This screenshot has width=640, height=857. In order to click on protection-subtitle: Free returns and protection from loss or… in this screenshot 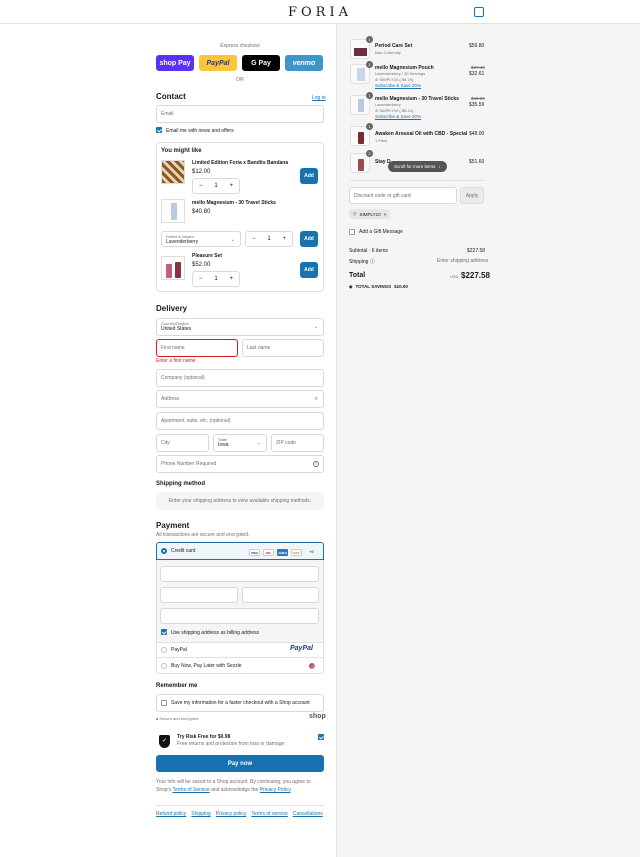, I will do `click(231, 744)`.